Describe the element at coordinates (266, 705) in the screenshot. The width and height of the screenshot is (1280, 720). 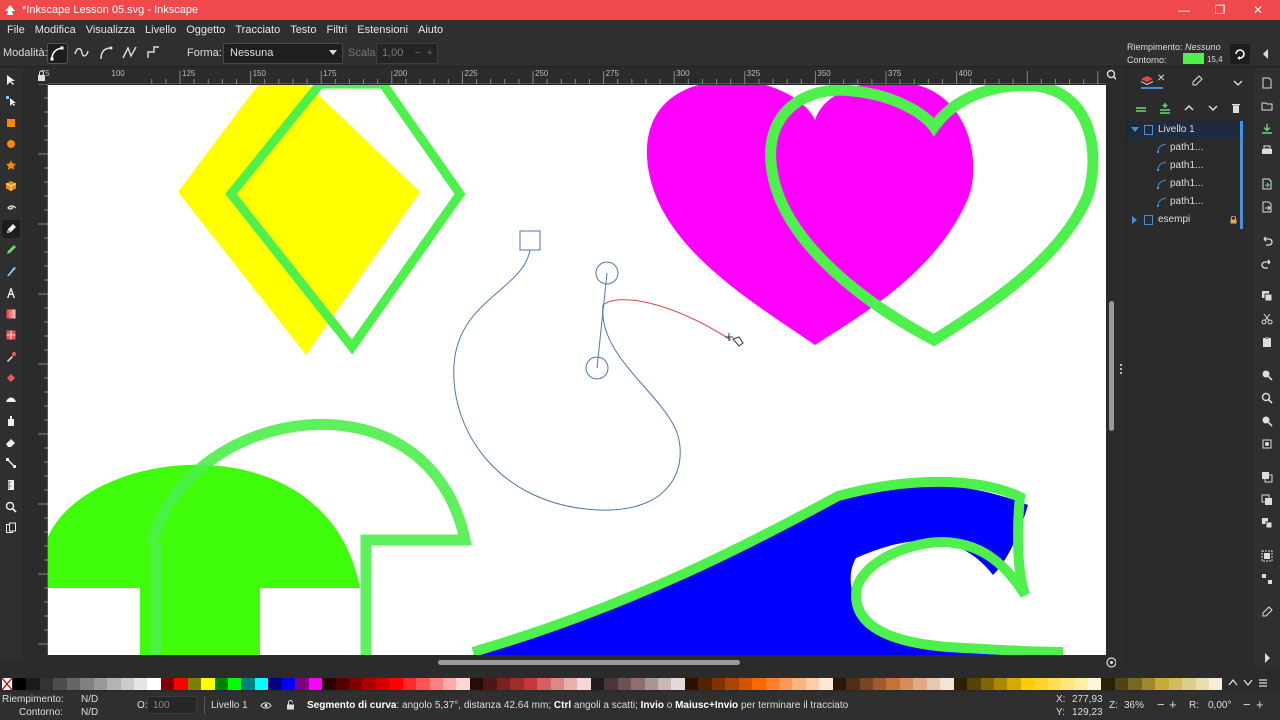
I see `eye-icon` at that location.